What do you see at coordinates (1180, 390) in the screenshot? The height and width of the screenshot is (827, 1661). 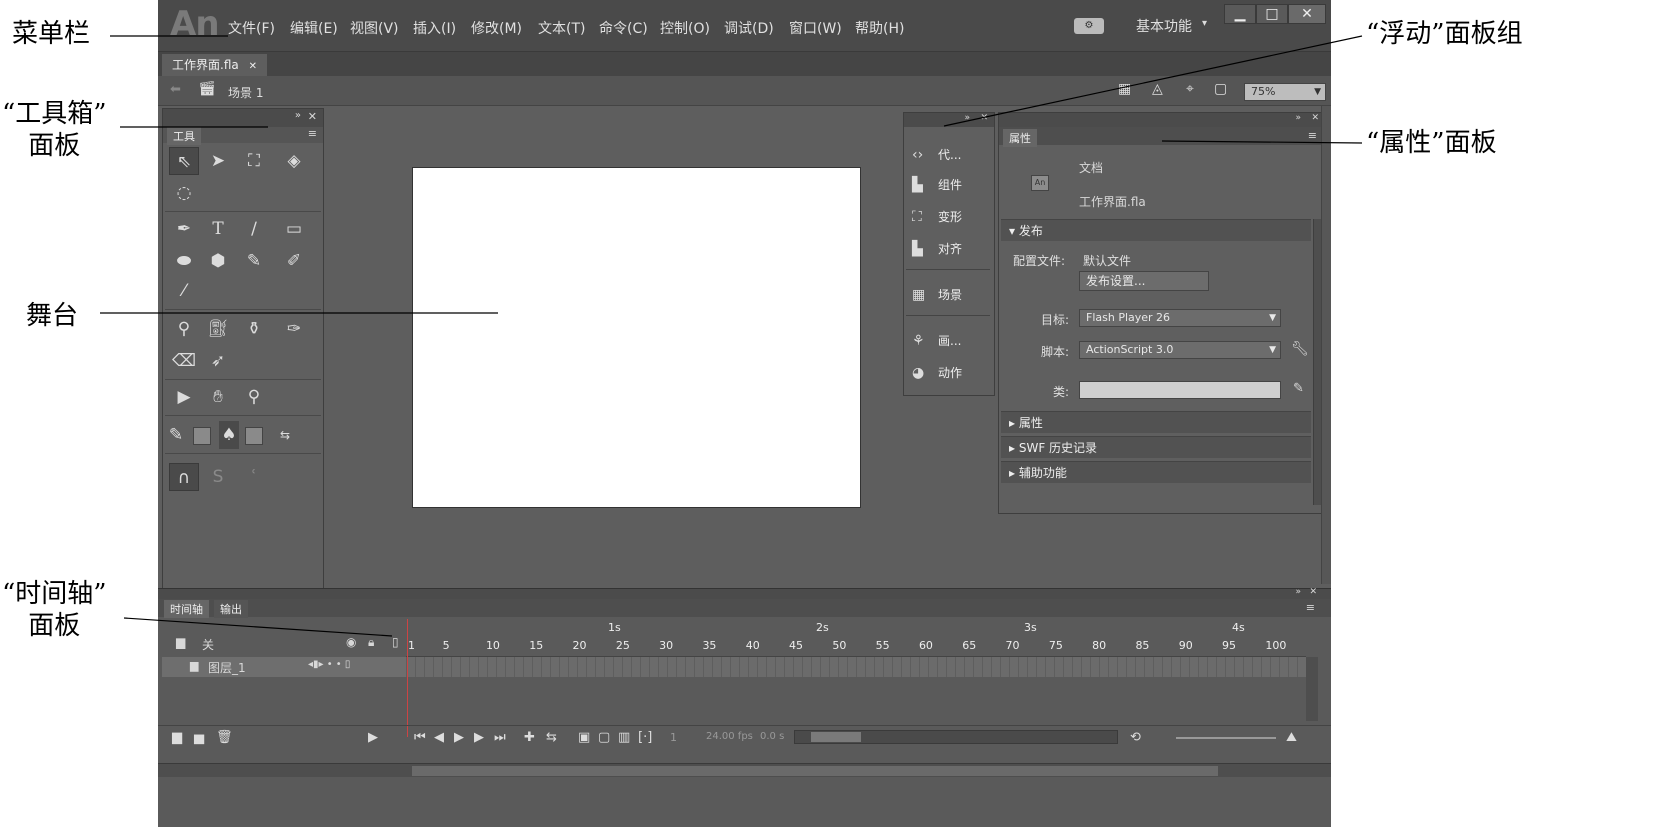 I see `class-input` at bounding box center [1180, 390].